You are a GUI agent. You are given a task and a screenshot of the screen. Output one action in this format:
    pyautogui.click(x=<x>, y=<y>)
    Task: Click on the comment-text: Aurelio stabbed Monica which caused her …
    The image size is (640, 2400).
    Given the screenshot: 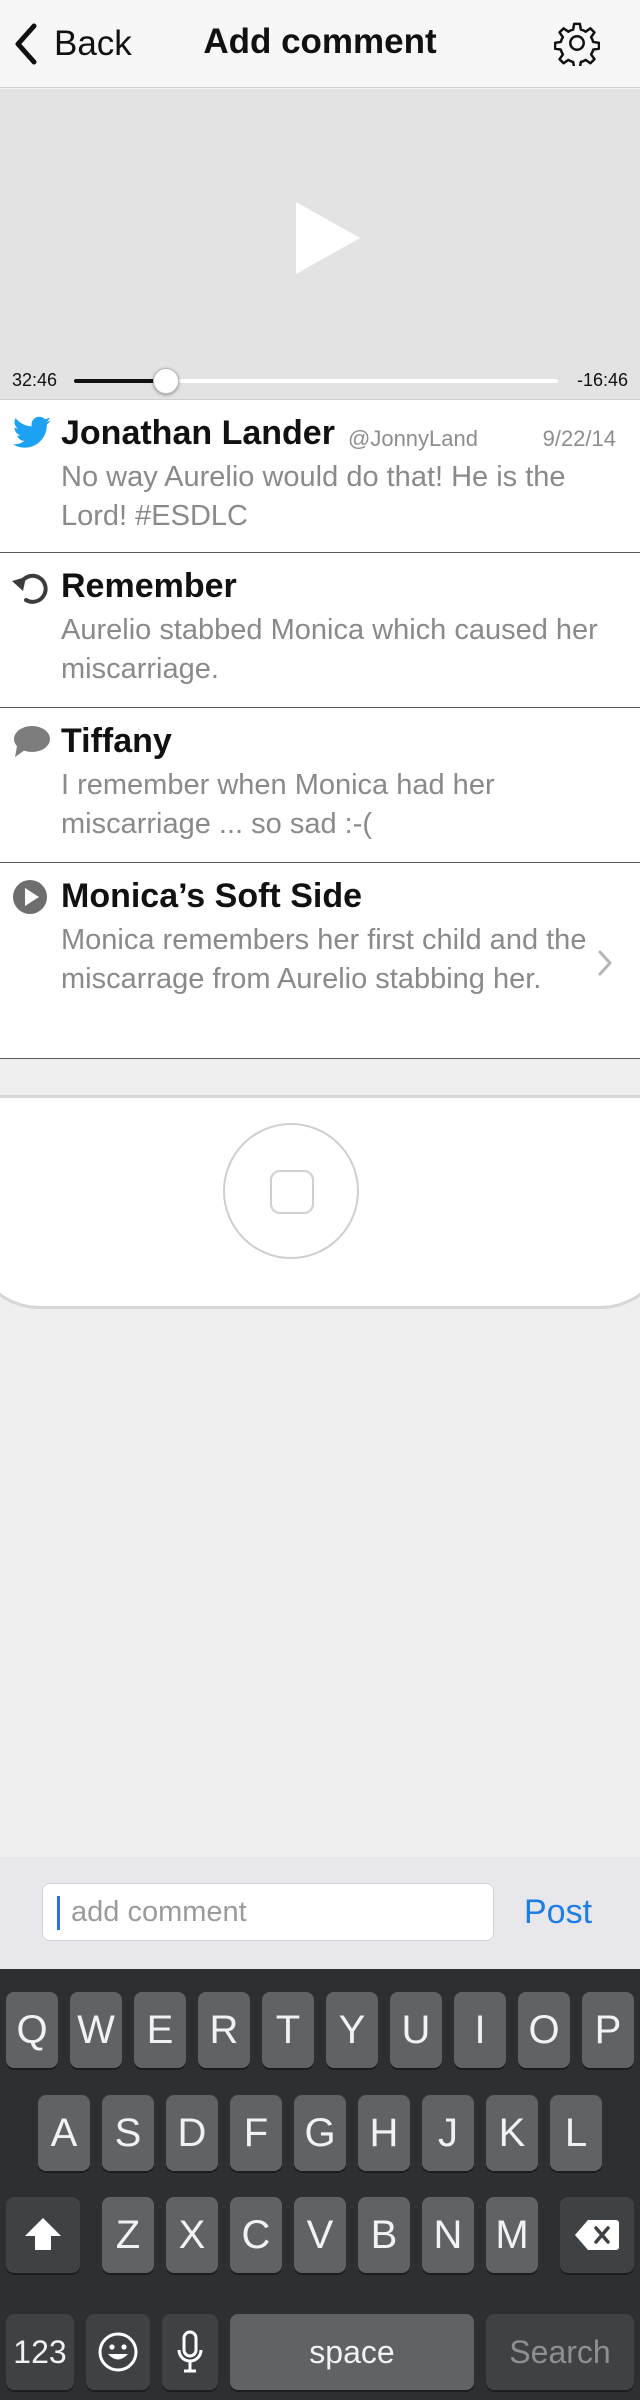 What is the action you would take?
    pyautogui.click(x=329, y=649)
    